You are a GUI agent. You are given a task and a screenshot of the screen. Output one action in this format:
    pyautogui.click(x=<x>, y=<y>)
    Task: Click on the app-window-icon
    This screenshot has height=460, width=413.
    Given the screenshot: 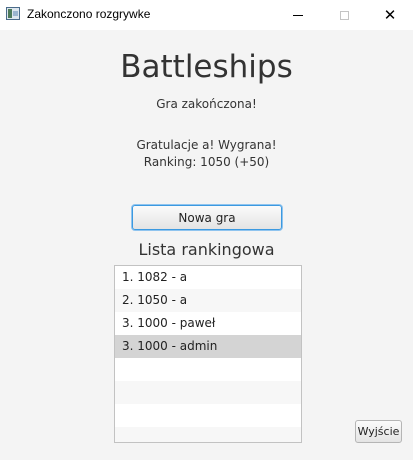 What is the action you would take?
    pyautogui.click(x=13, y=13)
    